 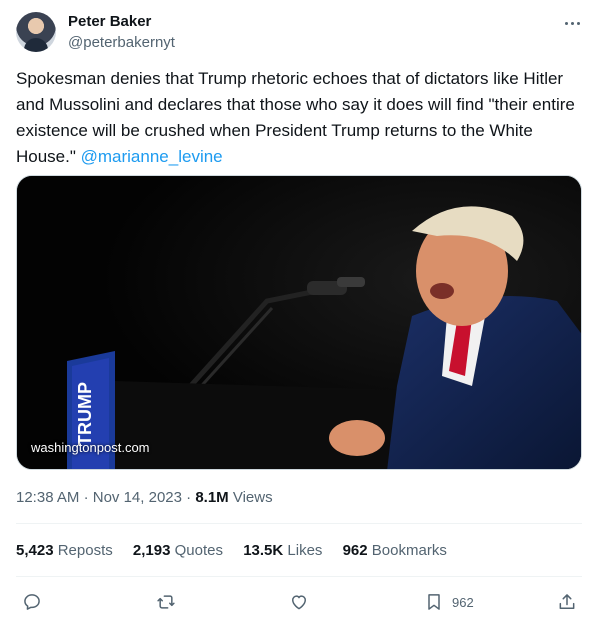 I want to click on share-icon, so click(x=567, y=601).